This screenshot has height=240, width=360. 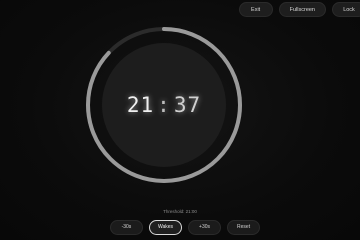 I want to click on reset-button: Reset, so click(x=244, y=227).